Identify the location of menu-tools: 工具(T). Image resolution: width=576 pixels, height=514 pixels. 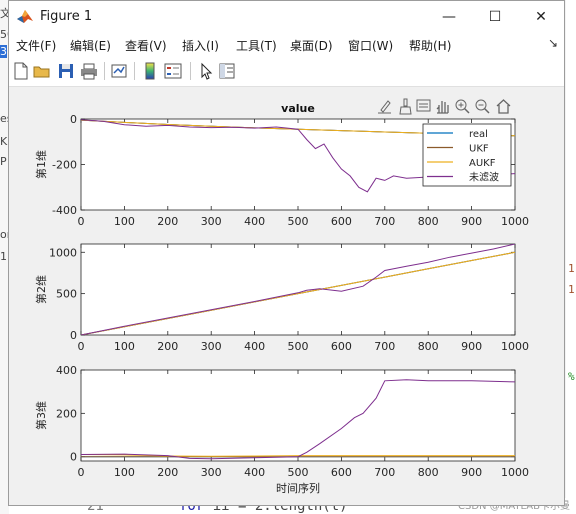
(256, 45).